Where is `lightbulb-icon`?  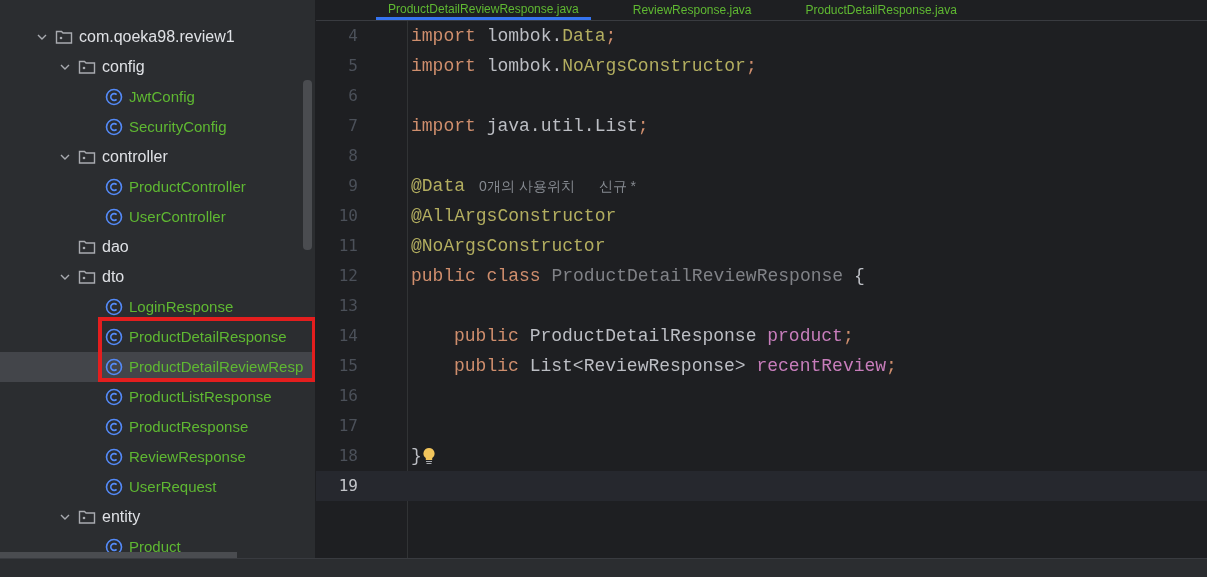 lightbulb-icon is located at coordinates (428, 456).